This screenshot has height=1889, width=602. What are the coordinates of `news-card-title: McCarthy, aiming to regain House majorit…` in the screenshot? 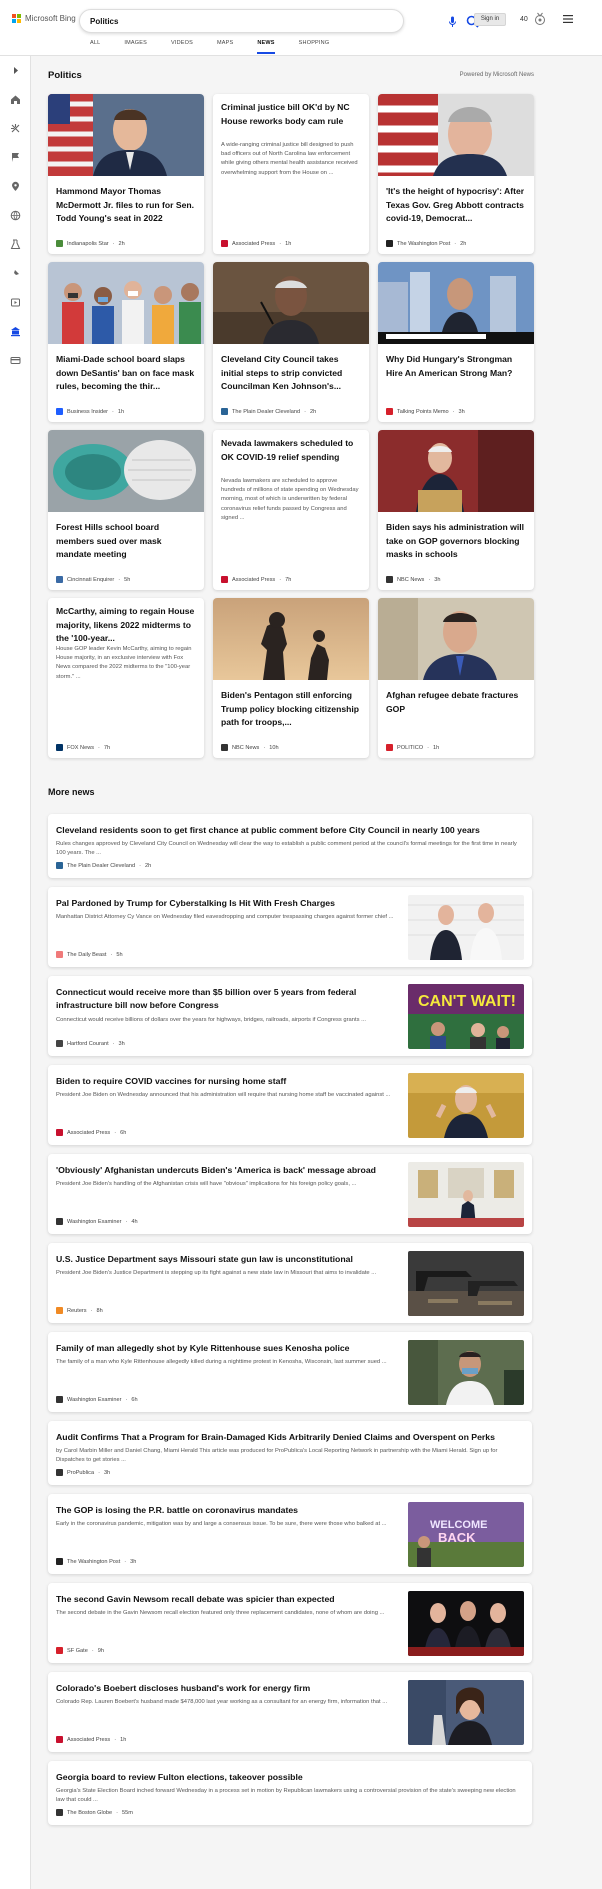 It's located at (127, 625).